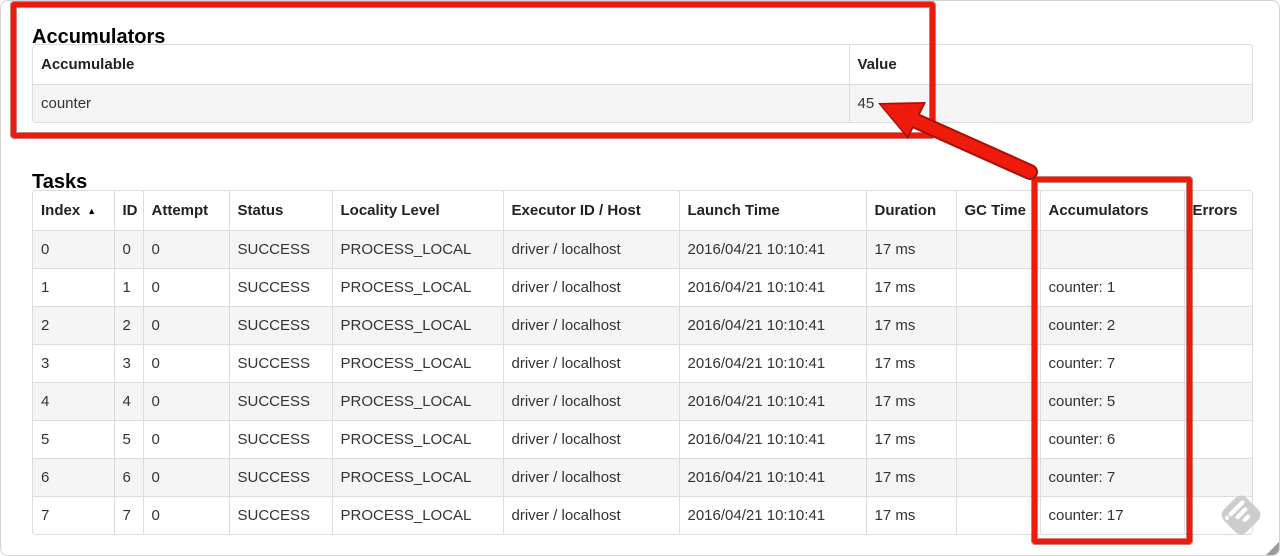  I want to click on column-header-status: Status, so click(280, 211).